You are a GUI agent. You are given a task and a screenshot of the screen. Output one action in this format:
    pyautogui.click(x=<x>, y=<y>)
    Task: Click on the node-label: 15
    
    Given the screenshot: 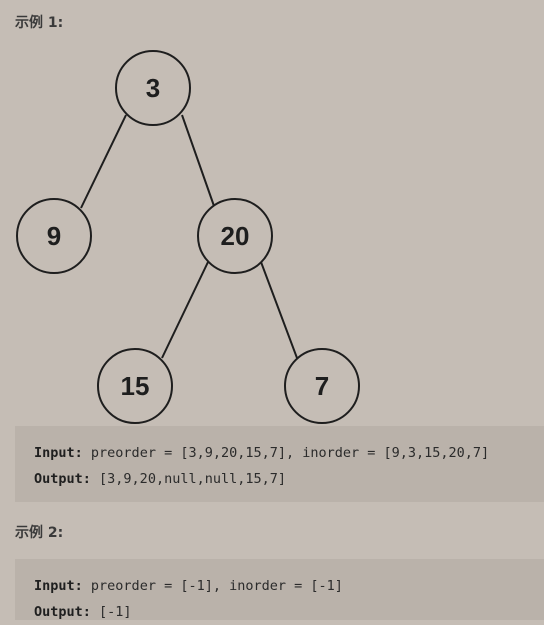 What is the action you would take?
    pyautogui.click(x=135, y=386)
    